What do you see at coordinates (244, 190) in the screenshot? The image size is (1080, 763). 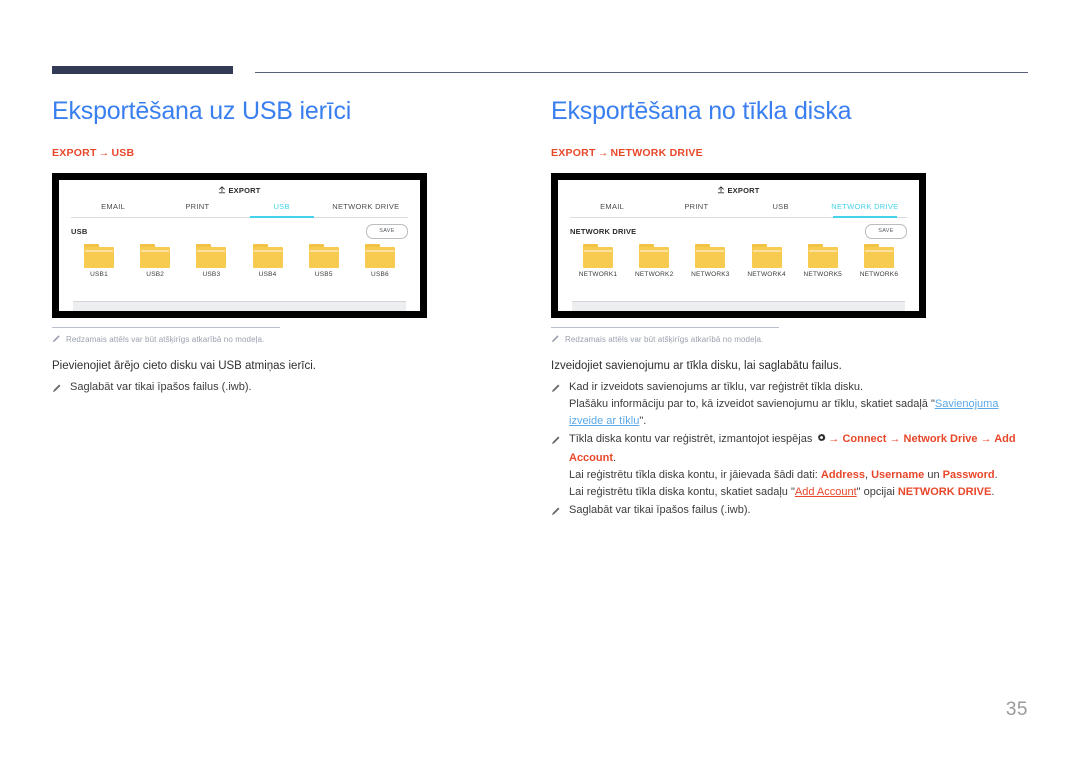 I see `export-title-label: EXPORT` at bounding box center [244, 190].